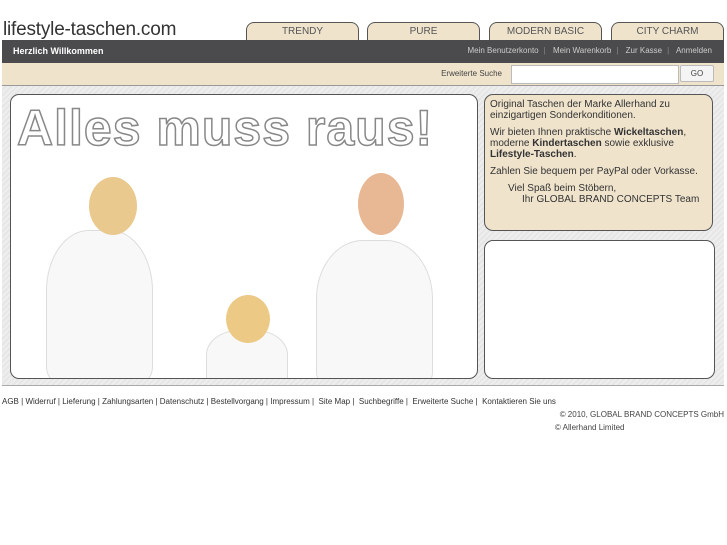  What do you see at coordinates (667, 31) in the screenshot?
I see `tab-city-charm: CITY CHARM` at bounding box center [667, 31].